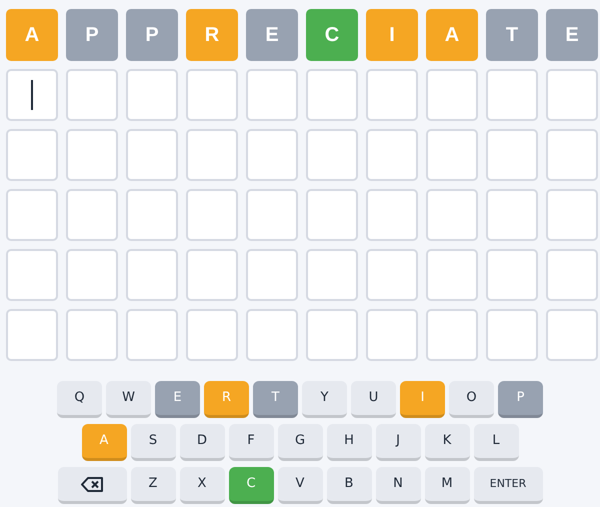 This screenshot has height=507, width=600. I want to click on keyboard-key: G, so click(300, 442).